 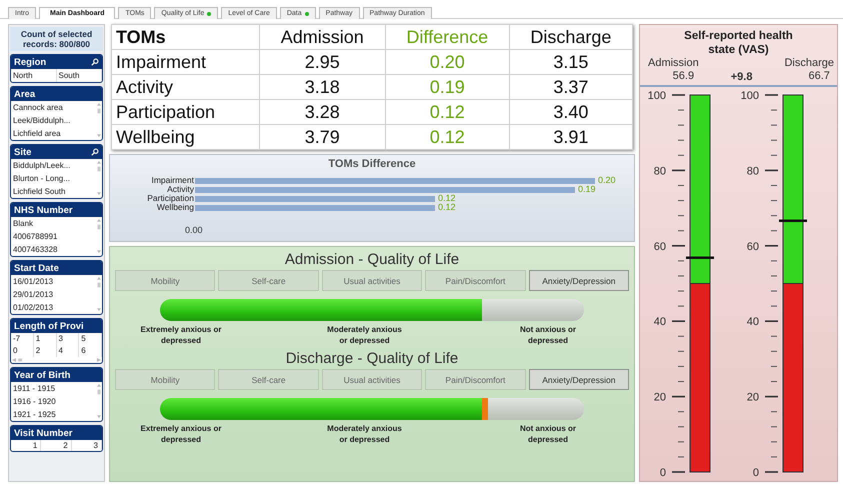 What do you see at coordinates (372, 259) in the screenshot?
I see `section-title: Admission - Quality of Life` at bounding box center [372, 259].